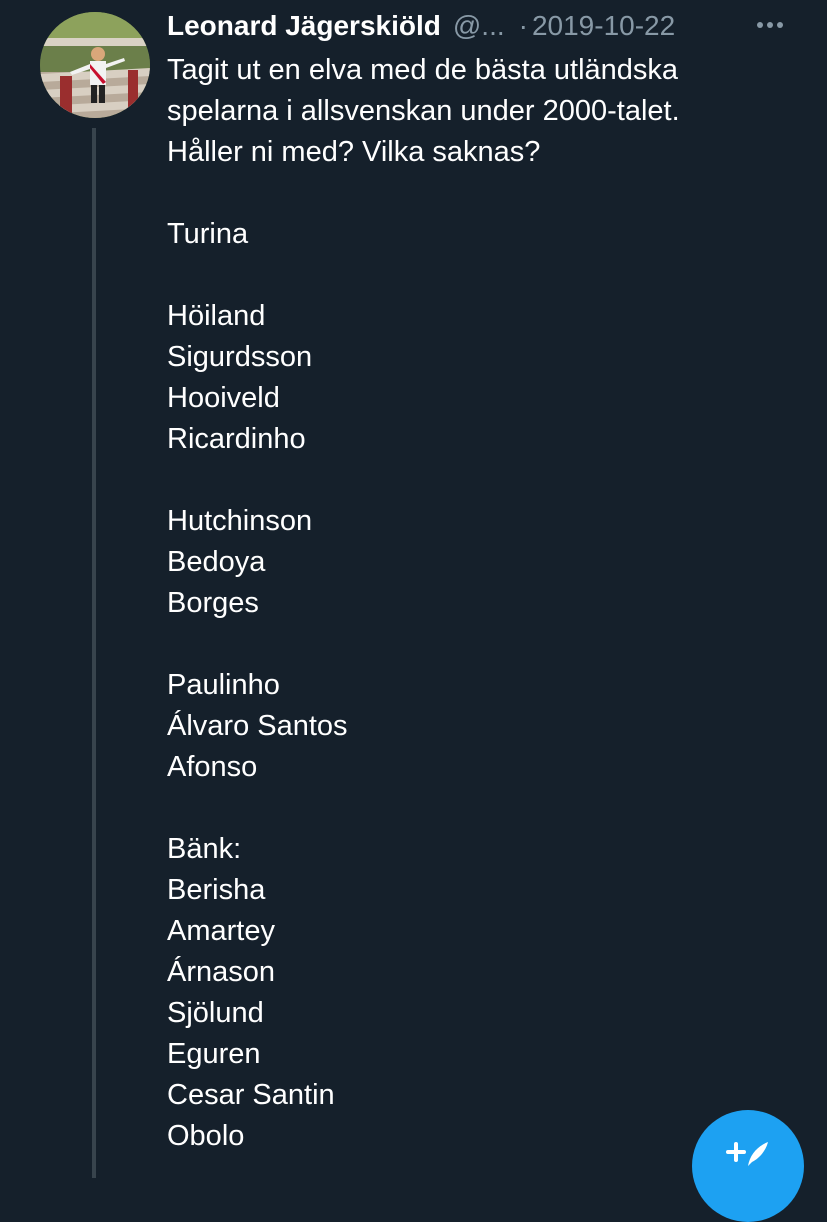 This screenshot has width=827, height=1222. Describe the element at coordinates (236, 439) in the screenshot. I see `tweet-text-line: Ricardinho` at that location.